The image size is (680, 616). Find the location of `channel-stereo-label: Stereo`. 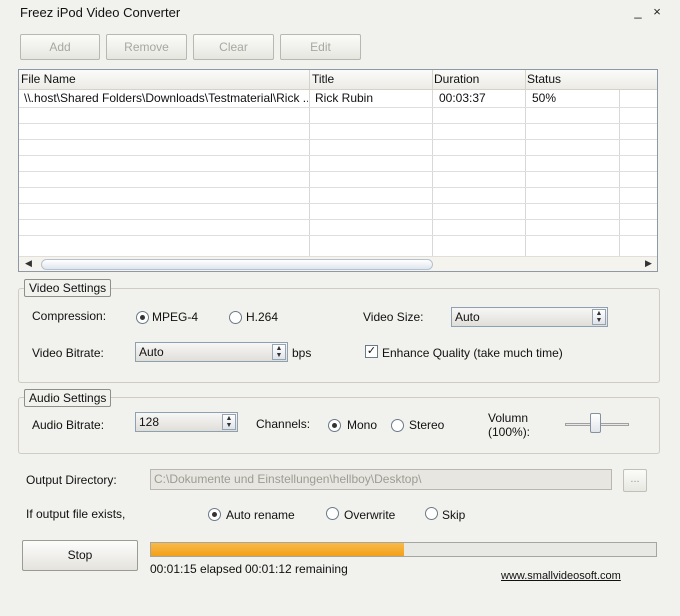

channel-stereo-label: Stereo is located at coordinates (426, 425).